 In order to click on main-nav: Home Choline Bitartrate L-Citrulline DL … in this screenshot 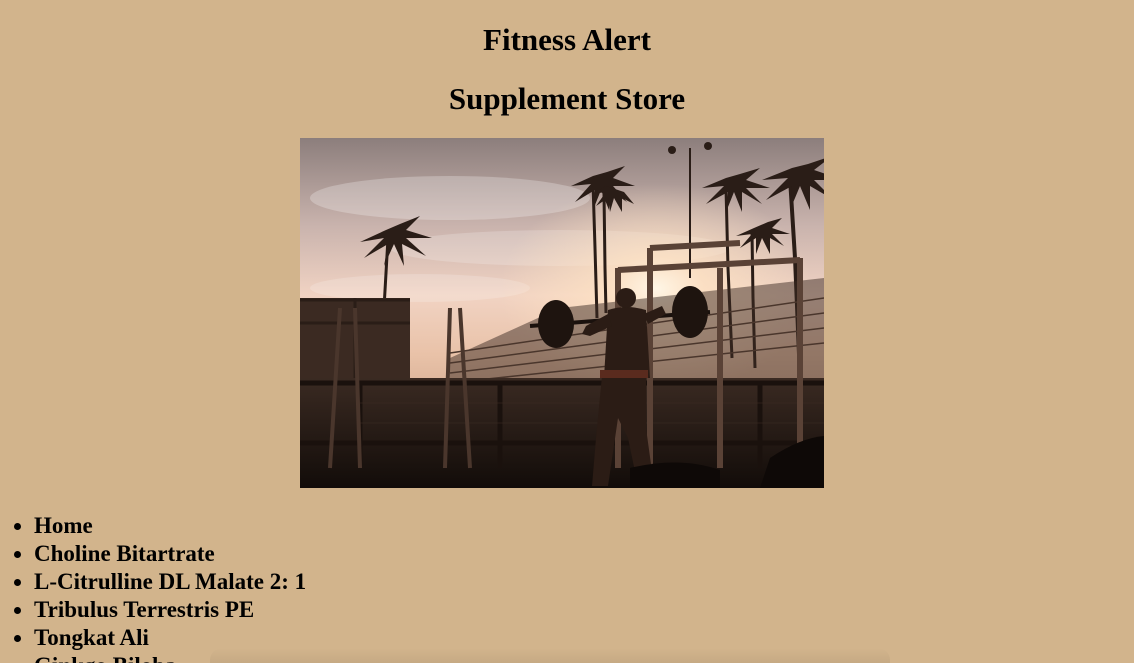, I will do `click(153, 587)`.